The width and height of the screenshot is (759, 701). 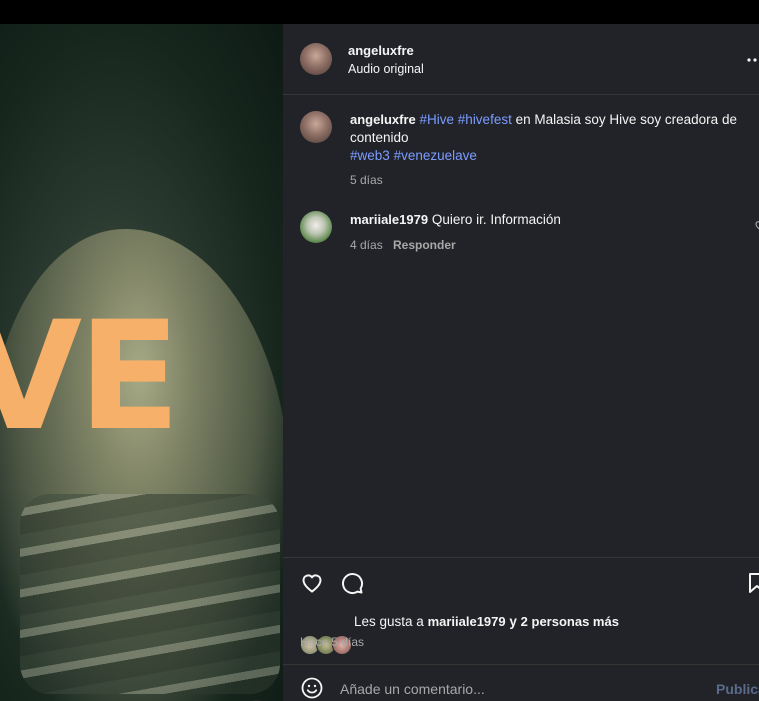 What do you see at coordinates (752, 583) in the screenshot?
I see `bookmark-icon` at bounding box center [752, 583].